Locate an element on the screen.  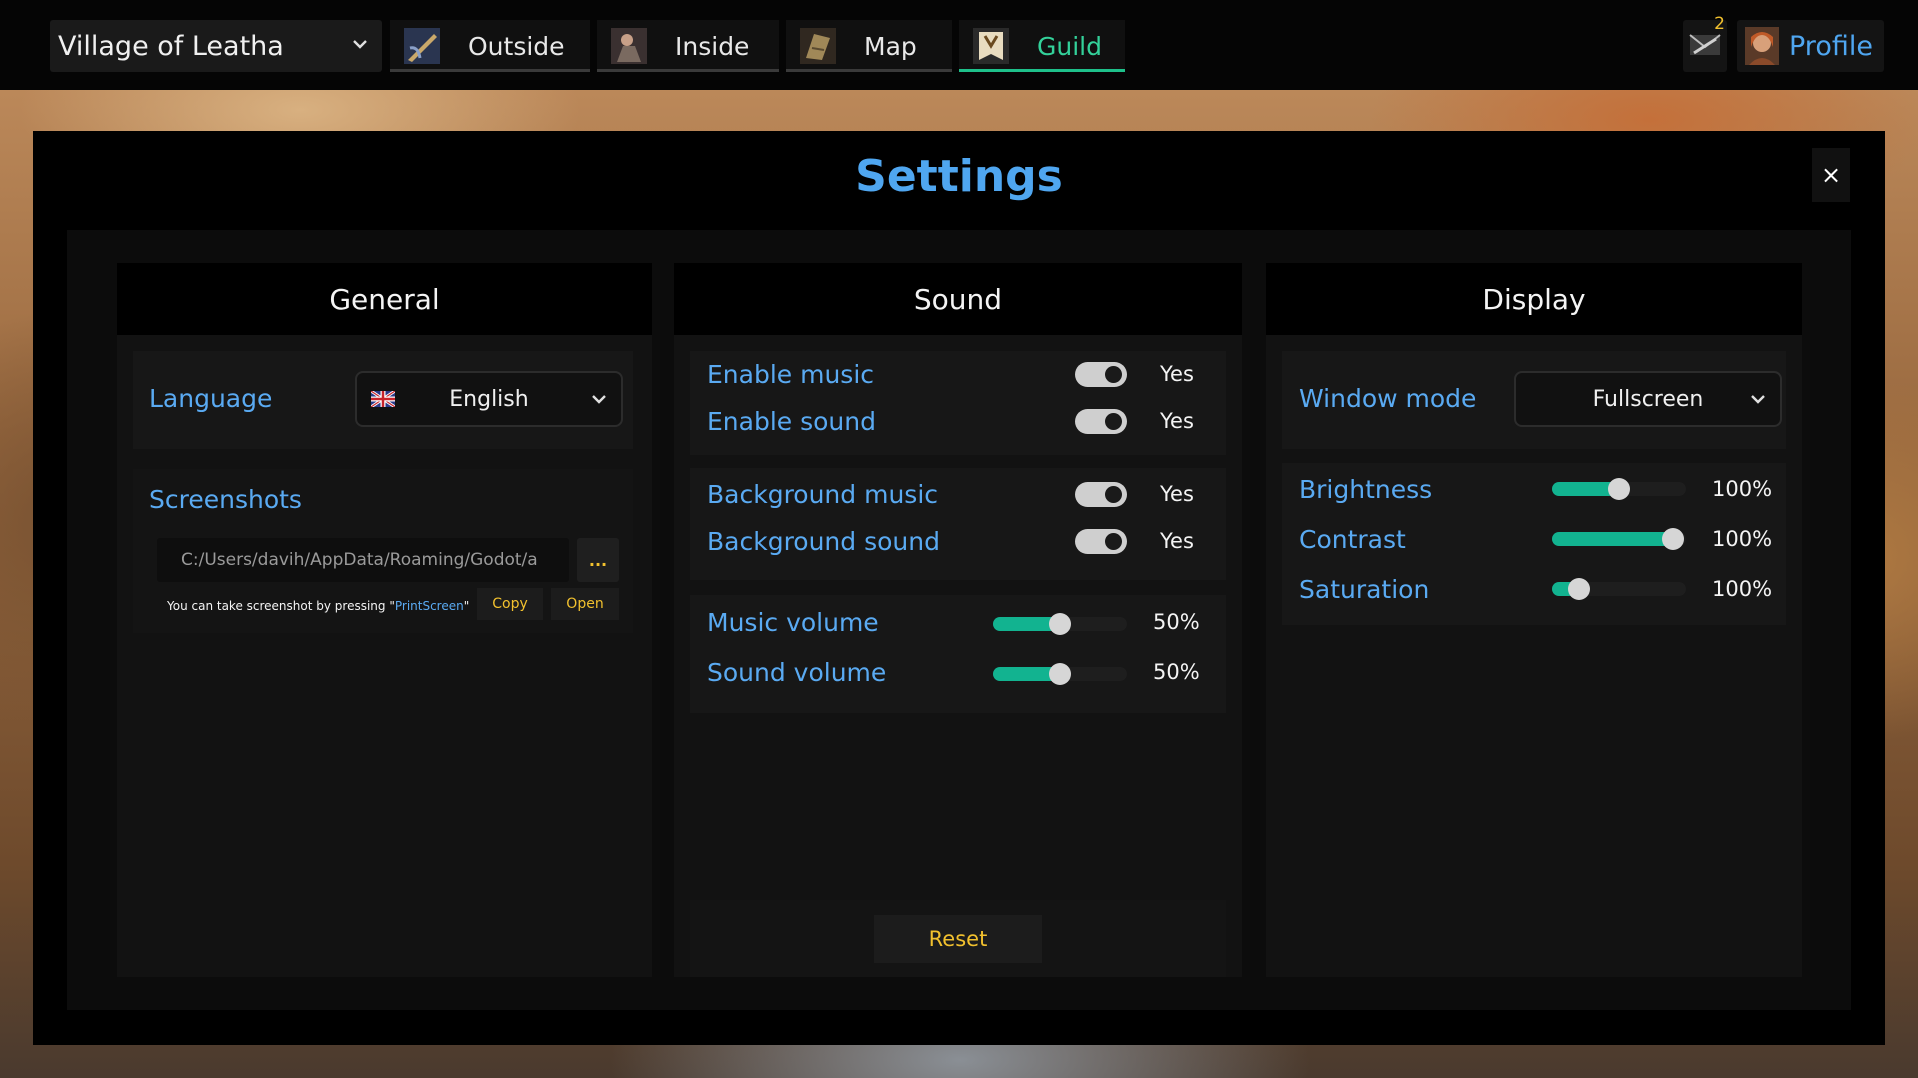
brightness-value: 100% is located at coordinates (1742, 489).